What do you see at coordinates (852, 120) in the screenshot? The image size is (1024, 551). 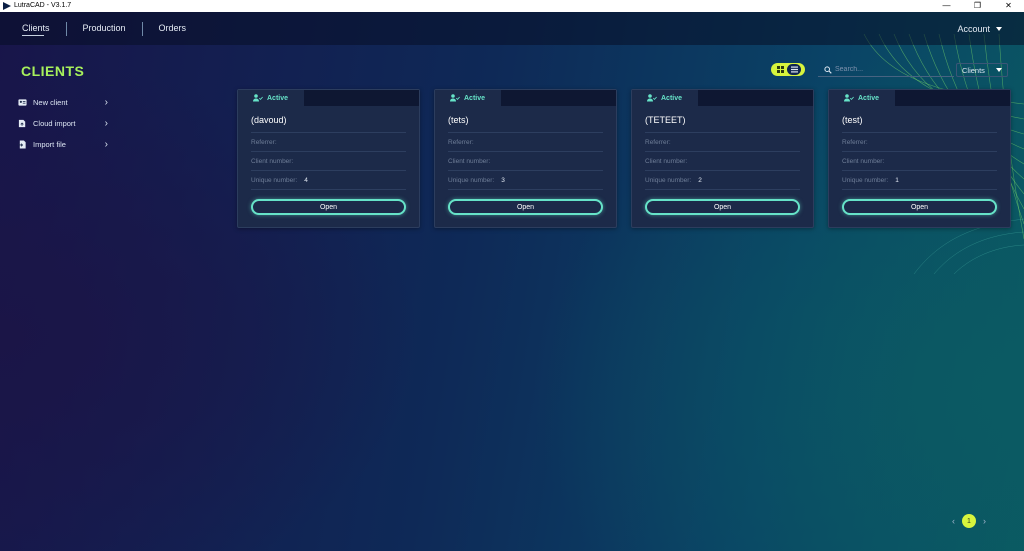 I see `client-name: (test)` at bounding box center [852, 120].